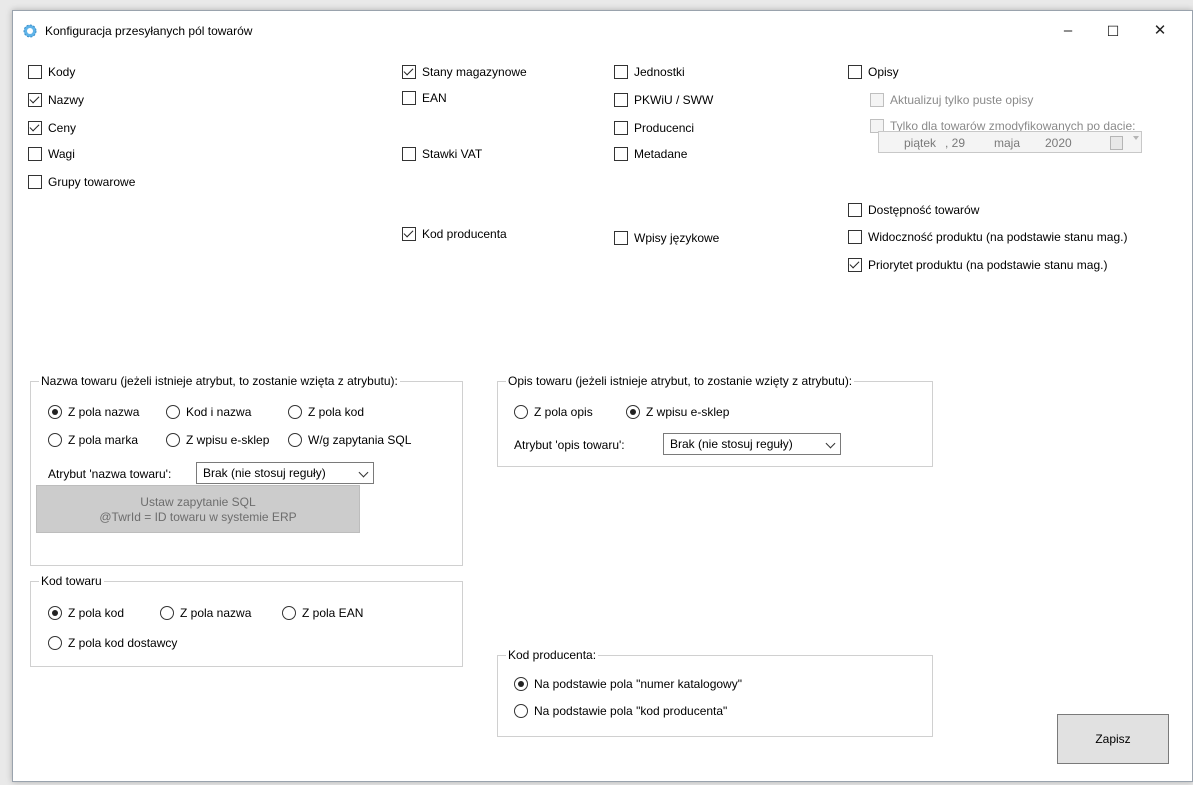  What do you see at coordinates (51, 154) in the screenshot?
I see `checkbox-wagi: Wagi` at bounding box center [51, 154].